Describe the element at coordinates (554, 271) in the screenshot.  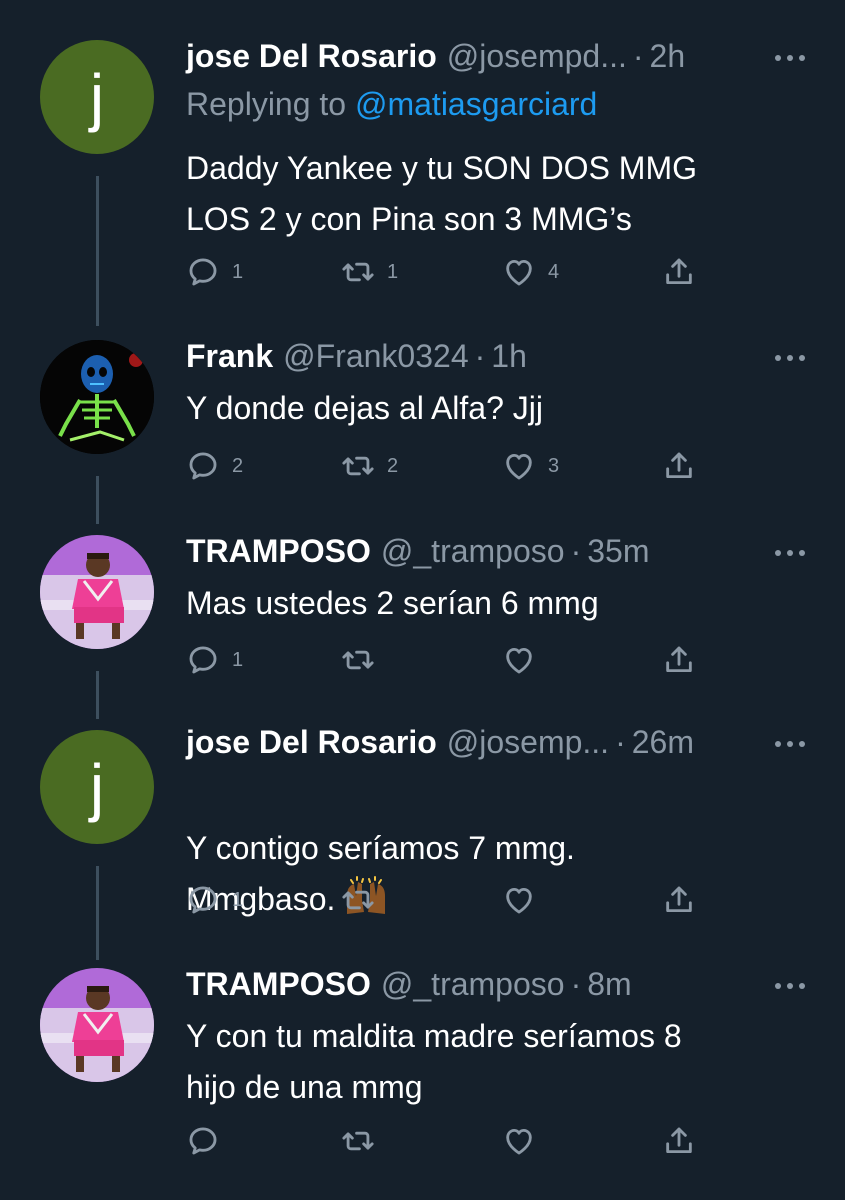
I see `like-count: 4` at that location.